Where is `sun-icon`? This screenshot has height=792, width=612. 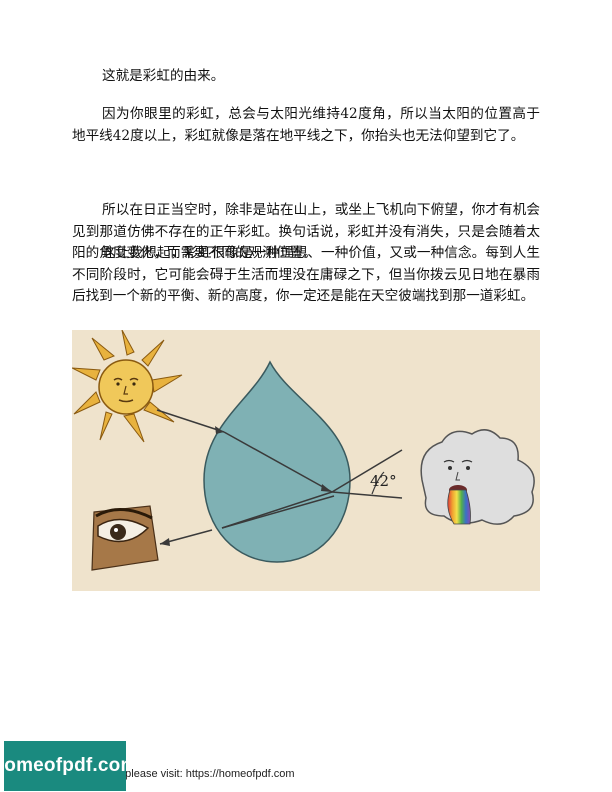 sun-icon is located at coordinates (127, 386).